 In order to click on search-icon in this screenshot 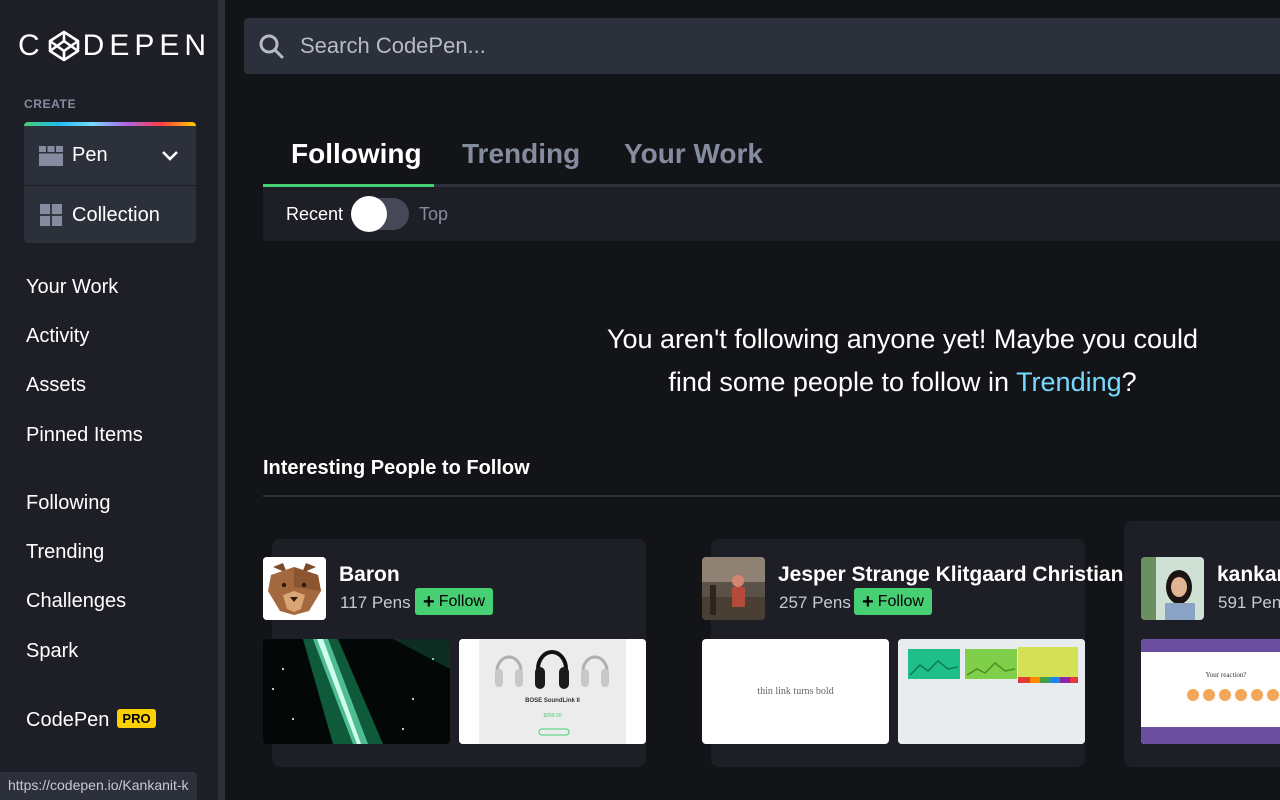, I will do `click(271, 46)`.